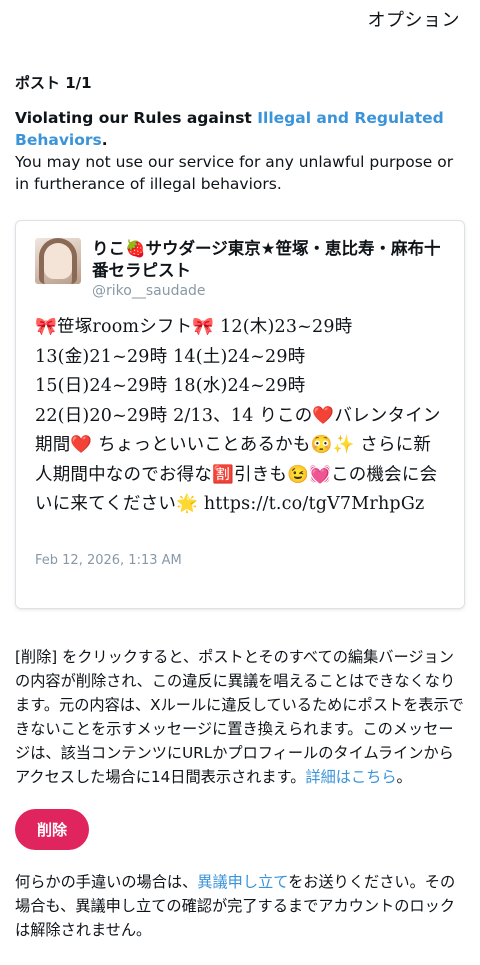  Describe the element at coordinates (149, 291) in the screenshot. I see `handle: @riko__saudade` at that location.